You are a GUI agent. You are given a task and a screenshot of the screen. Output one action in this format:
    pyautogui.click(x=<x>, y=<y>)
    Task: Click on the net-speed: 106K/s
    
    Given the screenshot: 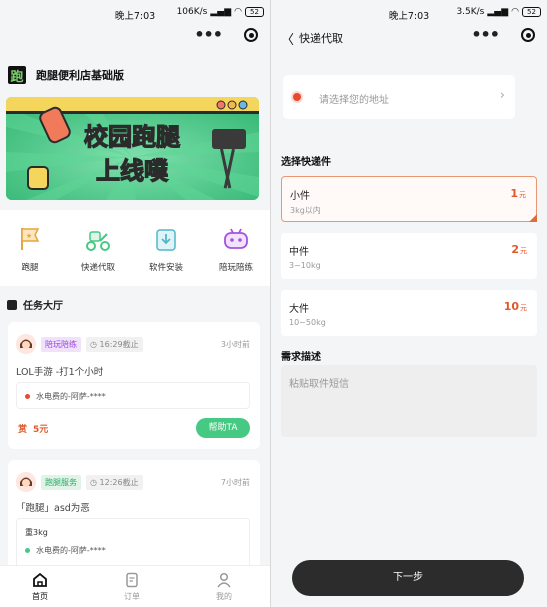 What is the action you would take?
    pyautogui.click(x=192, y=12)
    